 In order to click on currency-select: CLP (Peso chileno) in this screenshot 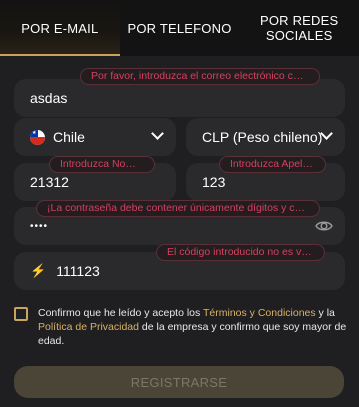, I will do `click(265, 137)`.